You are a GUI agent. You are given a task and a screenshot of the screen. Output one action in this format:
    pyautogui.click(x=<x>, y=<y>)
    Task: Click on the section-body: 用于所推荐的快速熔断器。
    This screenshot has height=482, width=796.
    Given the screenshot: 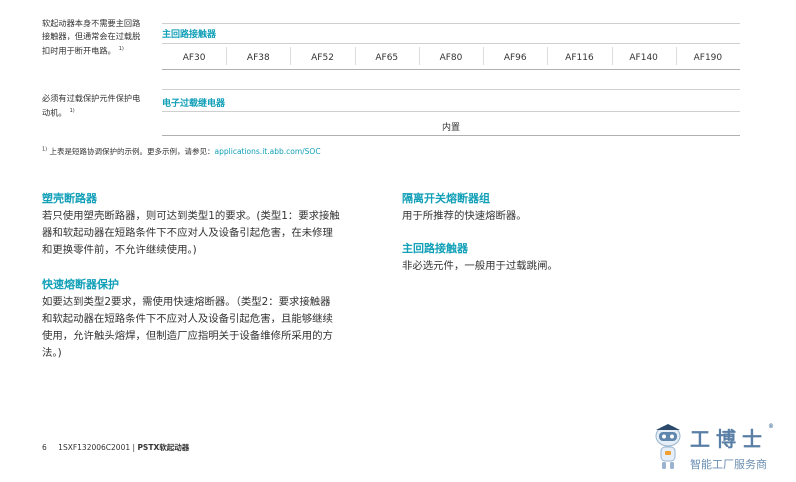 What is the action you would take?
    pyautogui.click(x=572, y=216)
    